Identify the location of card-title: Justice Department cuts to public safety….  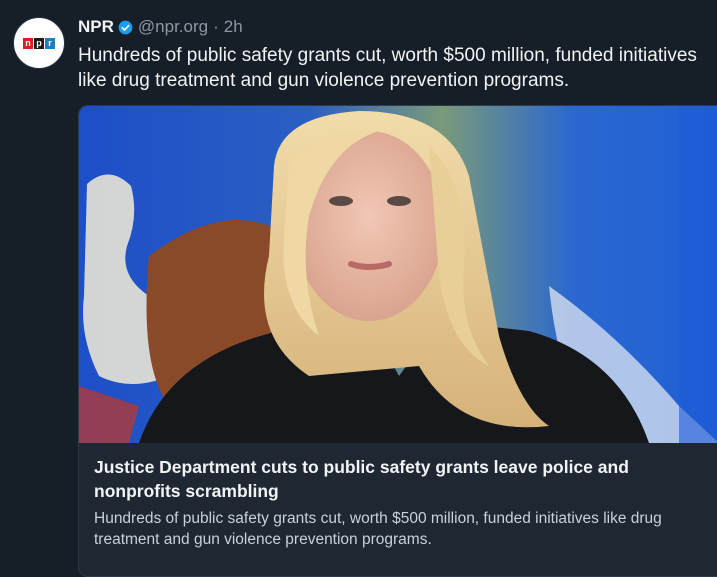
(404, 479).